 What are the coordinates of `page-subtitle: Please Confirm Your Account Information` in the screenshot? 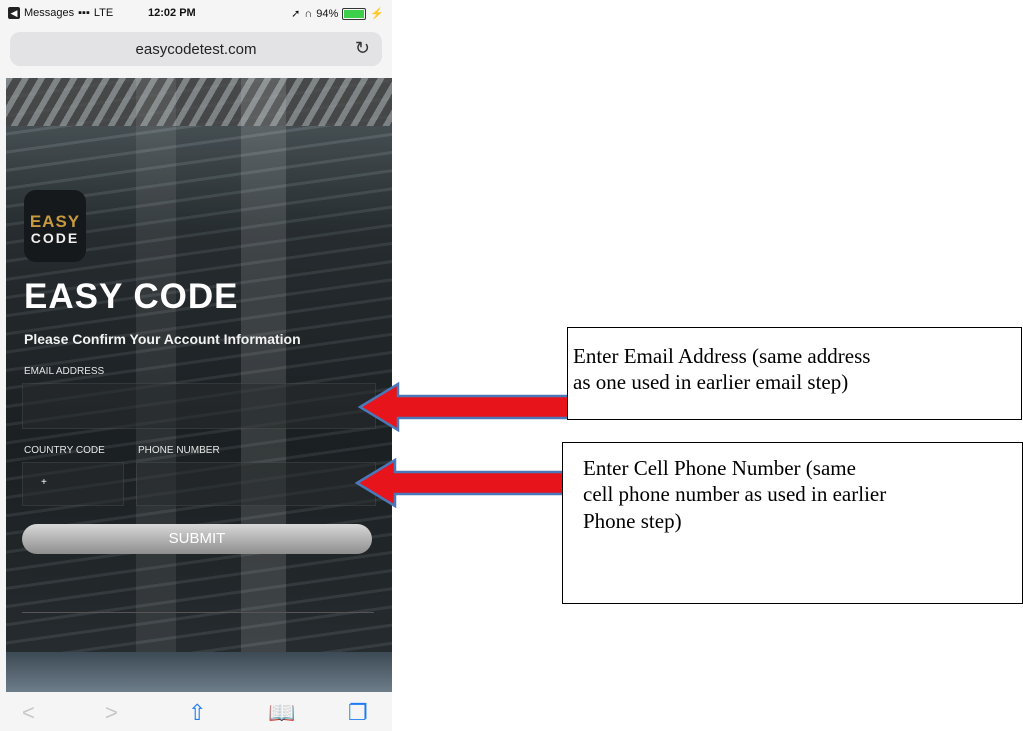 It's located at (162, 339).